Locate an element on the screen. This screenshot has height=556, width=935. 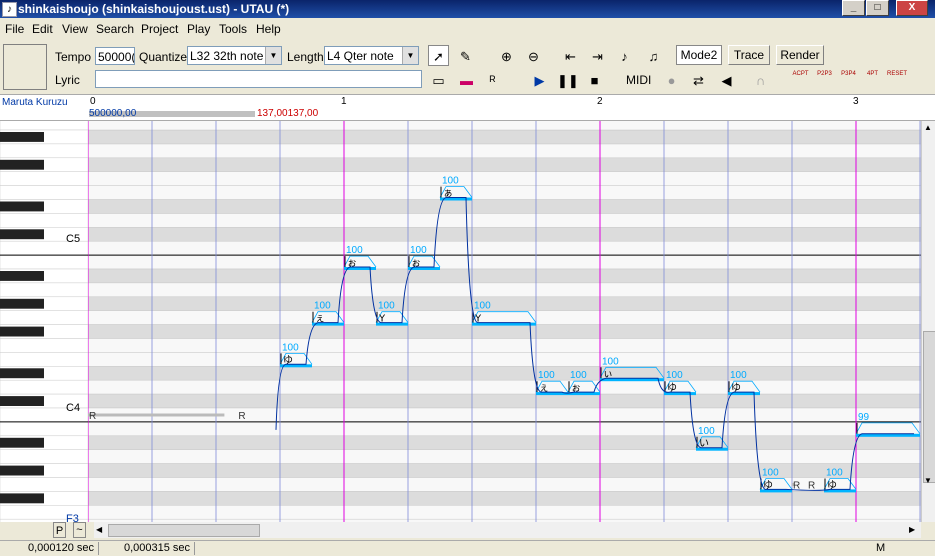
stop-icon: ■ is located at coordinates (594, 79).